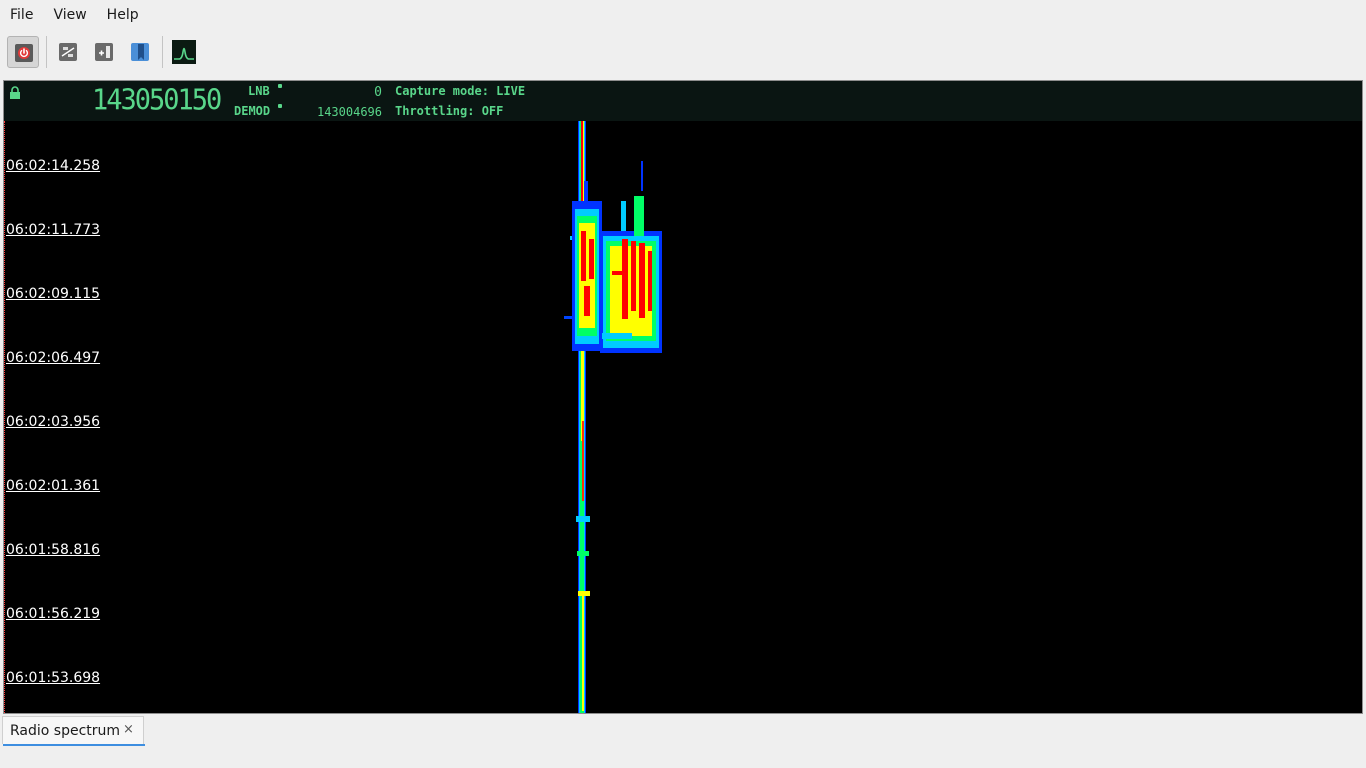 This screenshot has height=768, width=1366. What do you see at coordinates (53, 422) in the screenshot?
I see `timestamp-label: 06:02:03.956` at bounding box center [53, 422].